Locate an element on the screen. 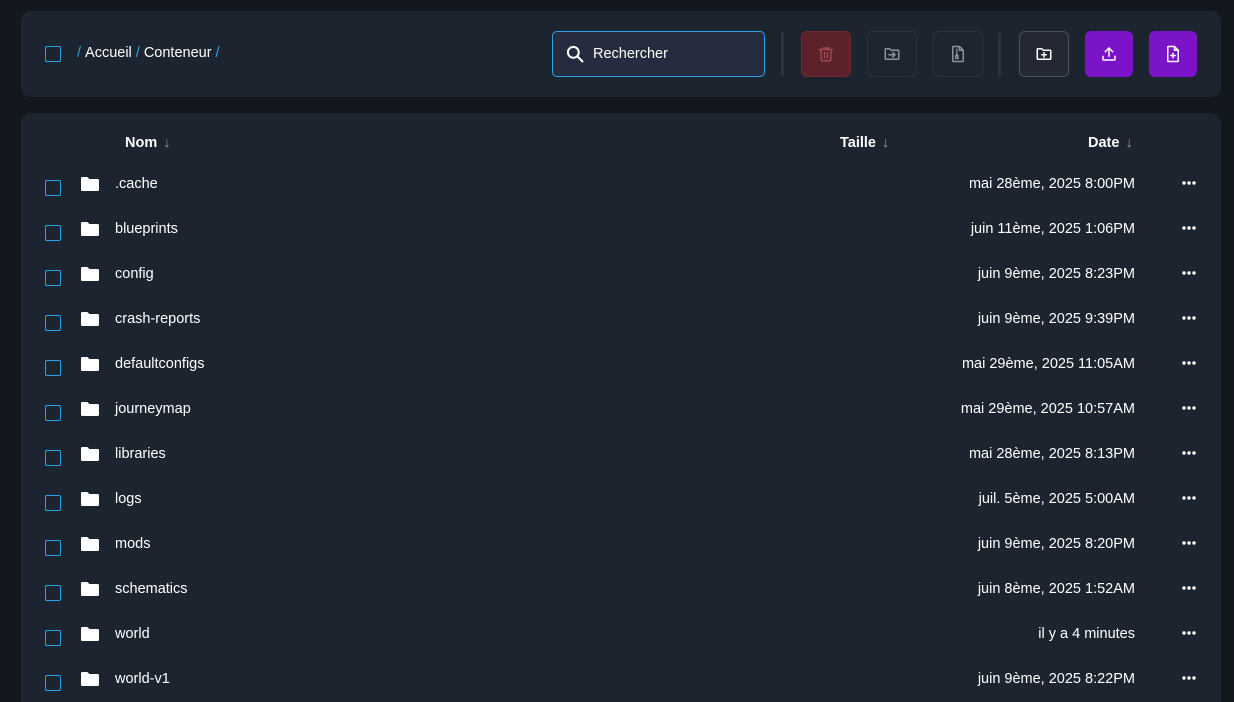 This screenshot has height=702, width=1234. column-header-size-label: Taille is located at coordinates (858, 143).